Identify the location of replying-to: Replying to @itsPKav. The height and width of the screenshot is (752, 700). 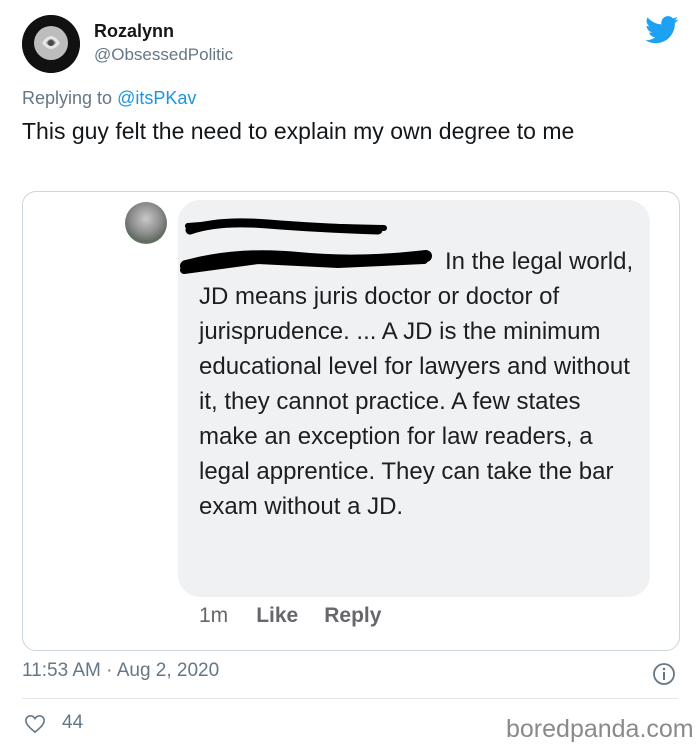
(109, 98).